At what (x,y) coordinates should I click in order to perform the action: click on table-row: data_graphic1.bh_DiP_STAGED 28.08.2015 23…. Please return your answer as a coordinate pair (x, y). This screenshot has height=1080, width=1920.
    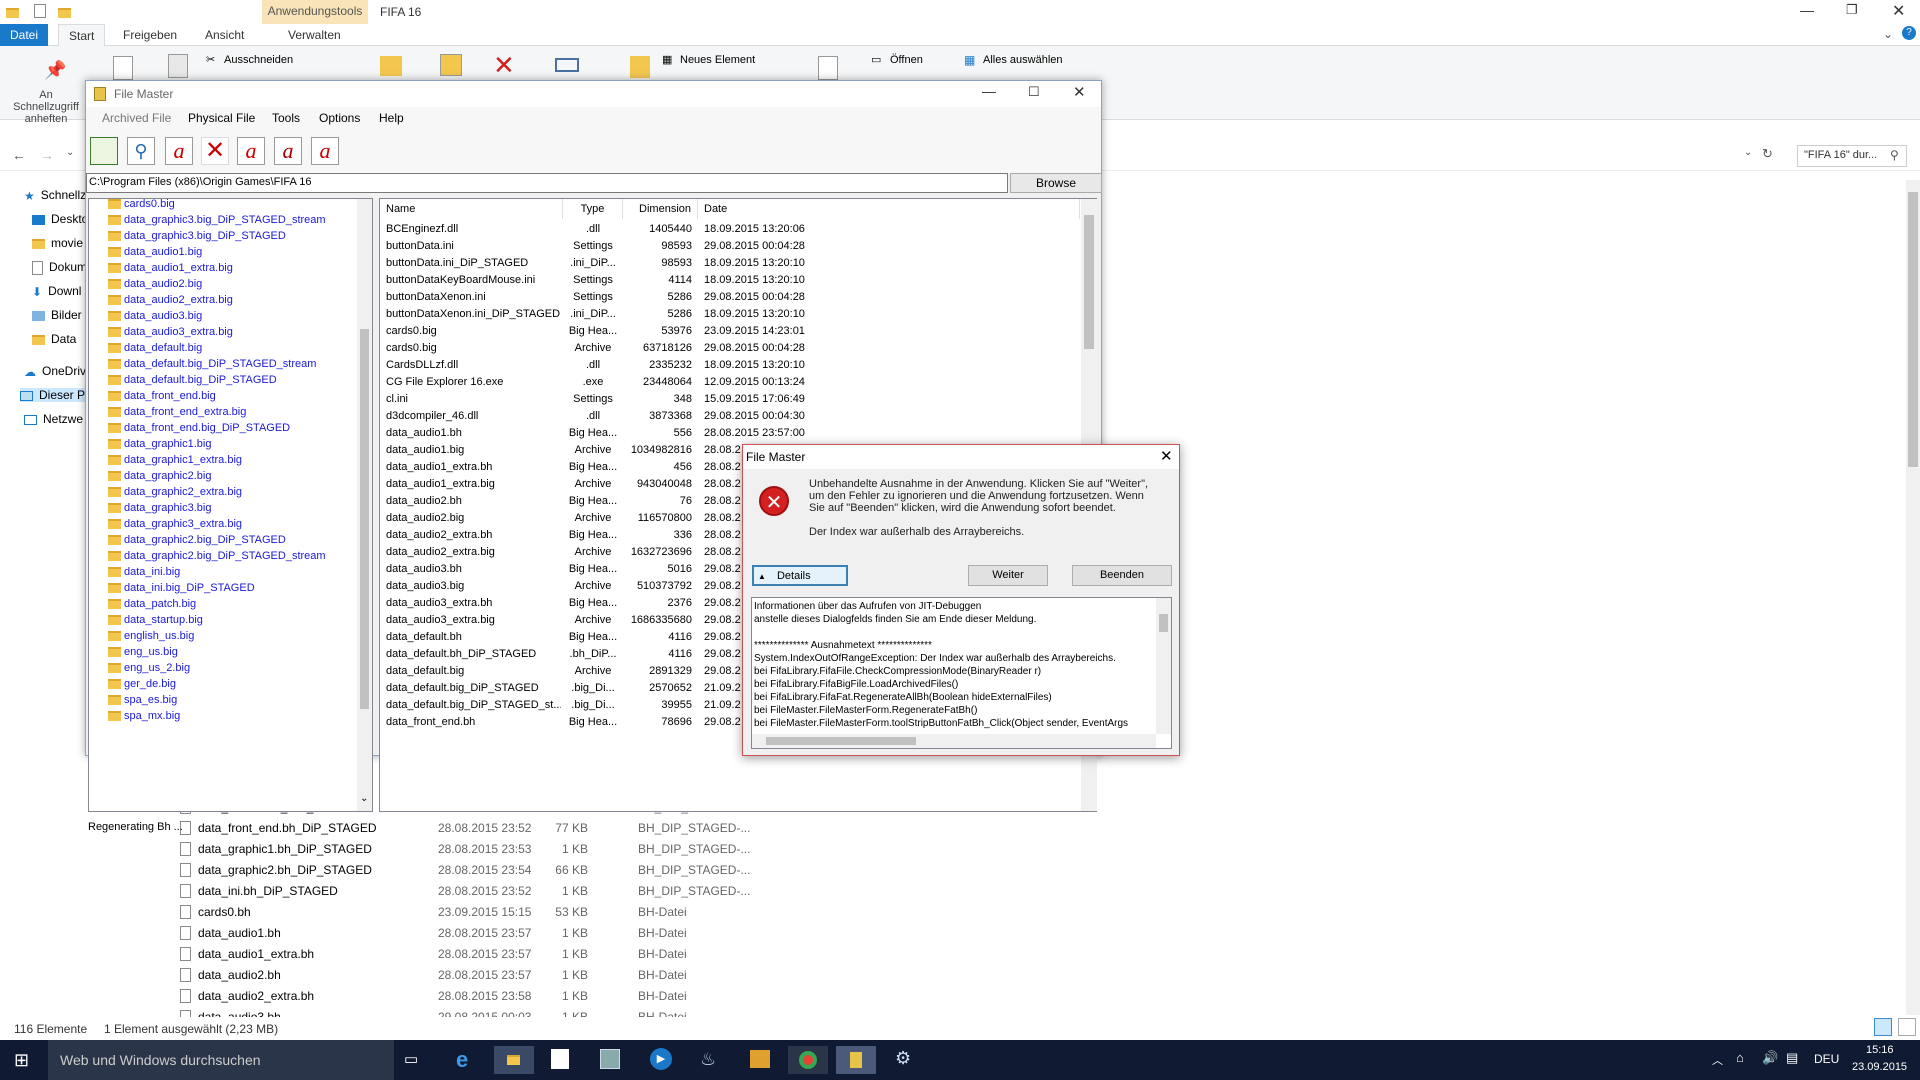
    Looking at the image, I should click on (468, 849).